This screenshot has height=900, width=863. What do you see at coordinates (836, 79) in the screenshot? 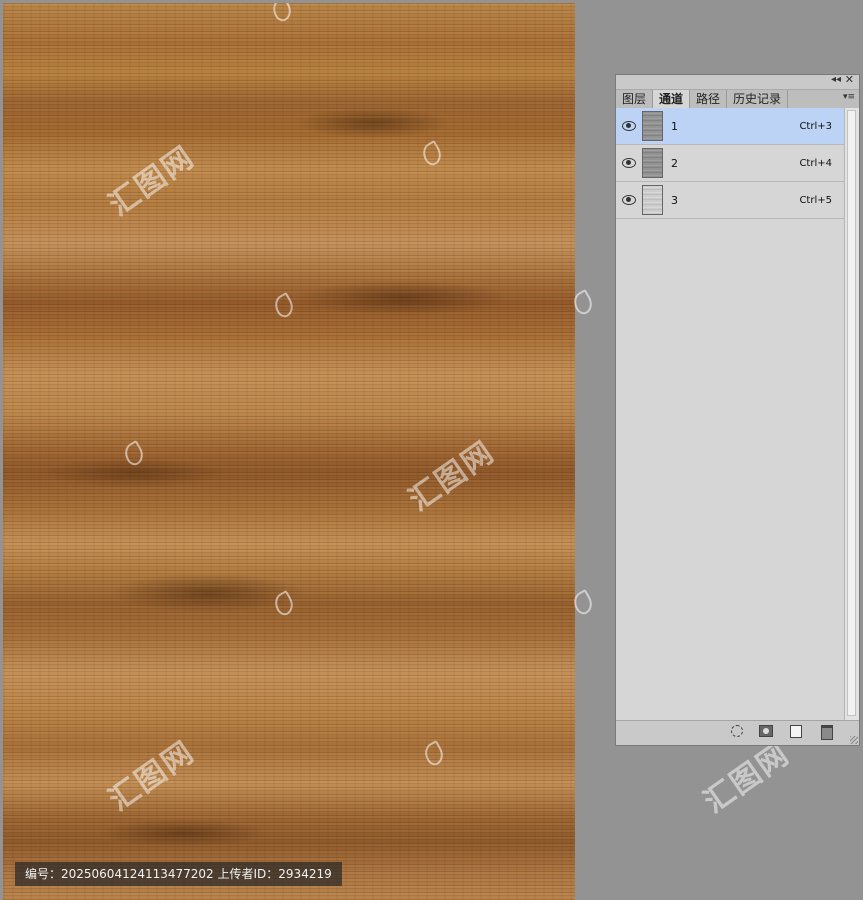
I see `collapse-panel-icon: ◂◂` at bounding box center [836, 79].